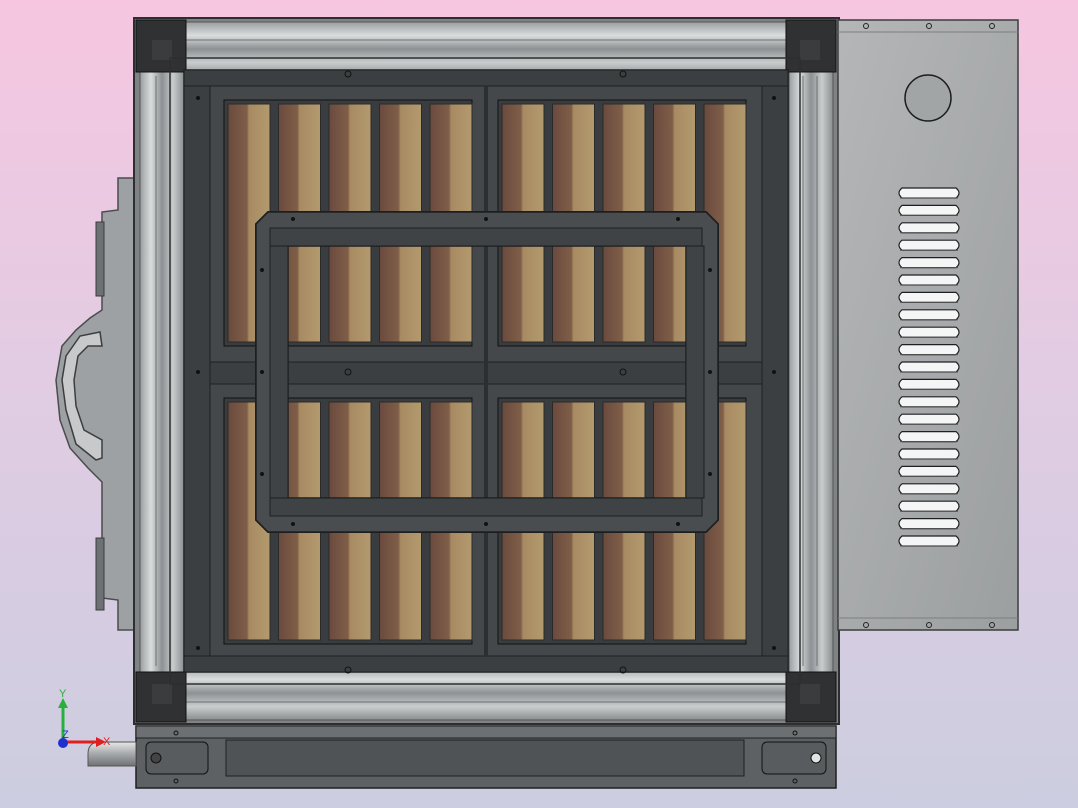 Image resolution: width=1078 pixels, height=808 pixels. What do you see at coordinates (486, 757) in the screenshot?
I see `base-rail` at bounding box center [486, 757].